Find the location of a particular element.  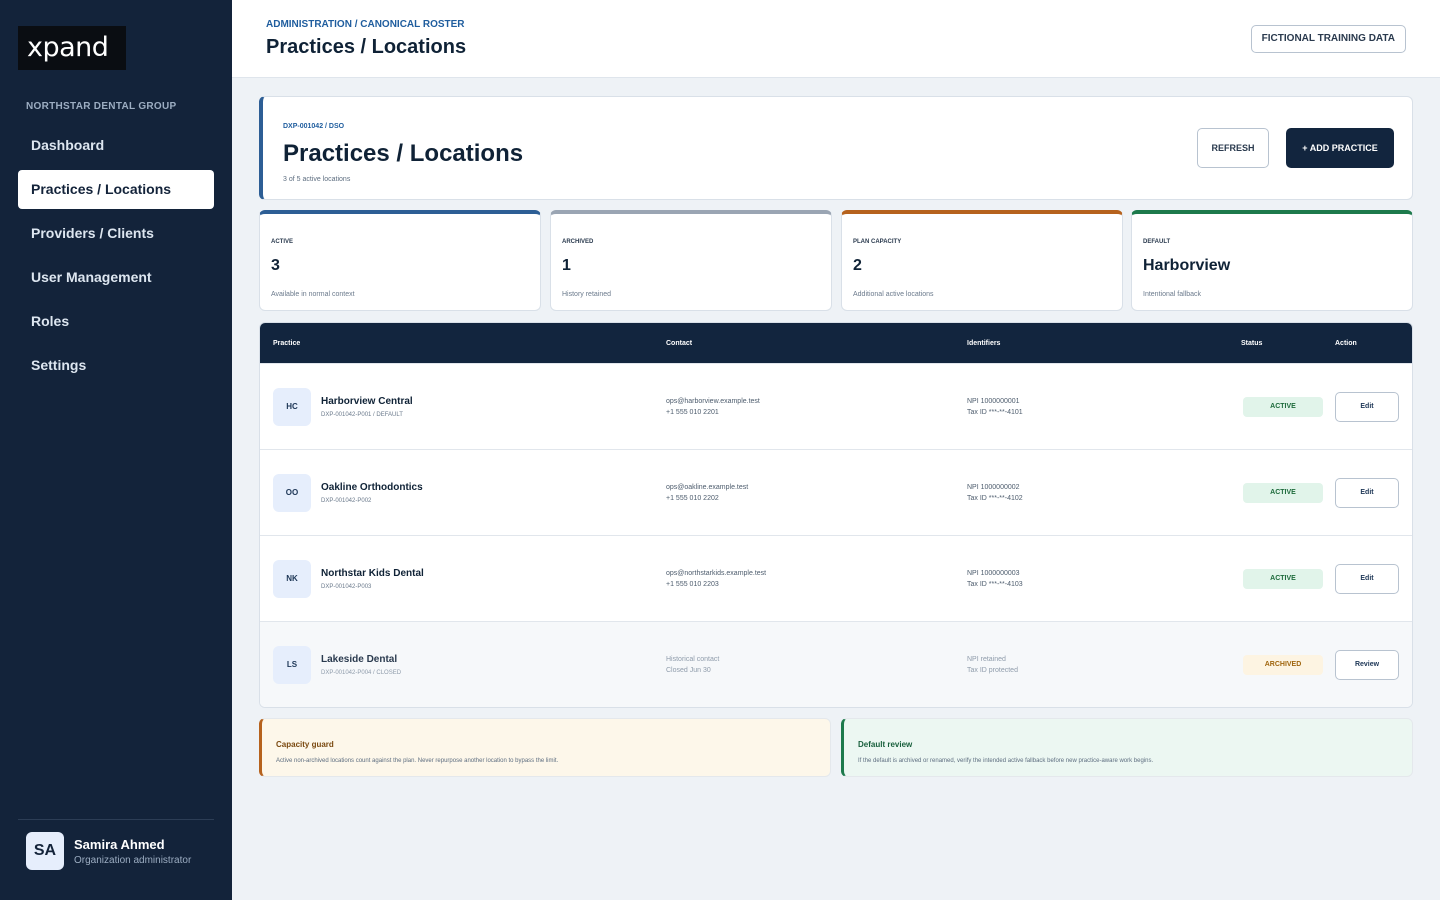

column-header-identifiers: Identifiers is located at coordinates (984, 343).